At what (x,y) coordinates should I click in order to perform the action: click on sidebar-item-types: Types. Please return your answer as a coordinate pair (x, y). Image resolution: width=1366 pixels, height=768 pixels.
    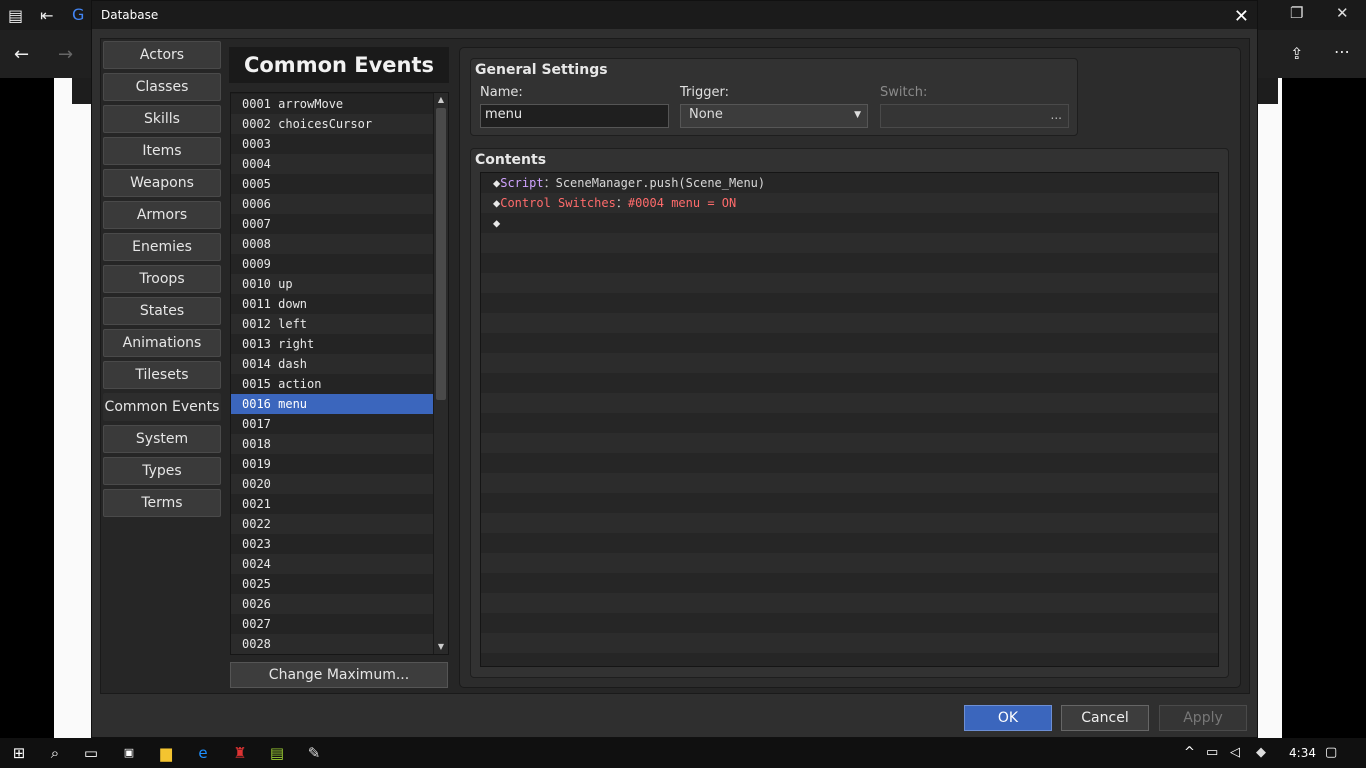
    Looking at the image, I should click on (162, 471).